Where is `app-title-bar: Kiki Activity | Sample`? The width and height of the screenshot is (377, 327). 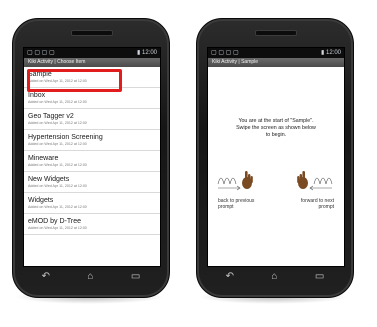
app-title-bar: Kiki Activity | Sample is located at coordinates (276, 62).